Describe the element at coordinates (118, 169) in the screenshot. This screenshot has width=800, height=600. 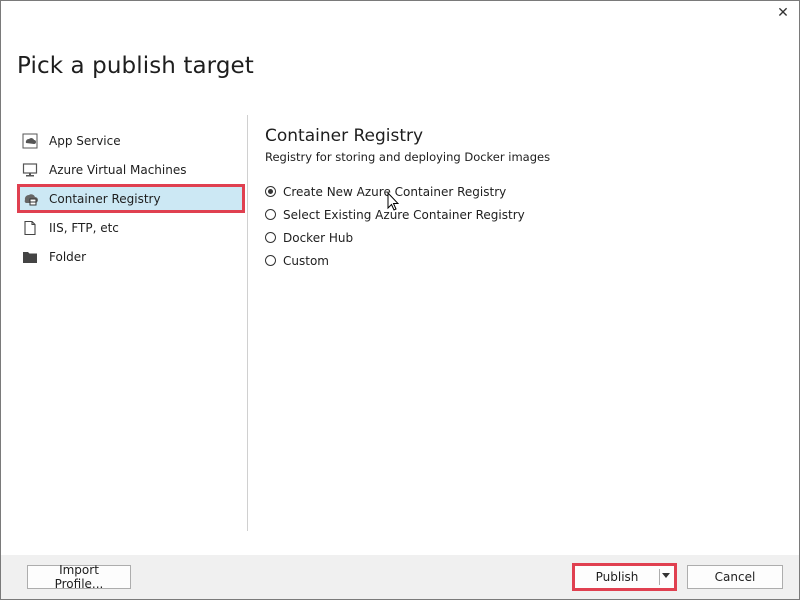
I see `sidebar-item-label: Azure Virtual Machines` at that location.